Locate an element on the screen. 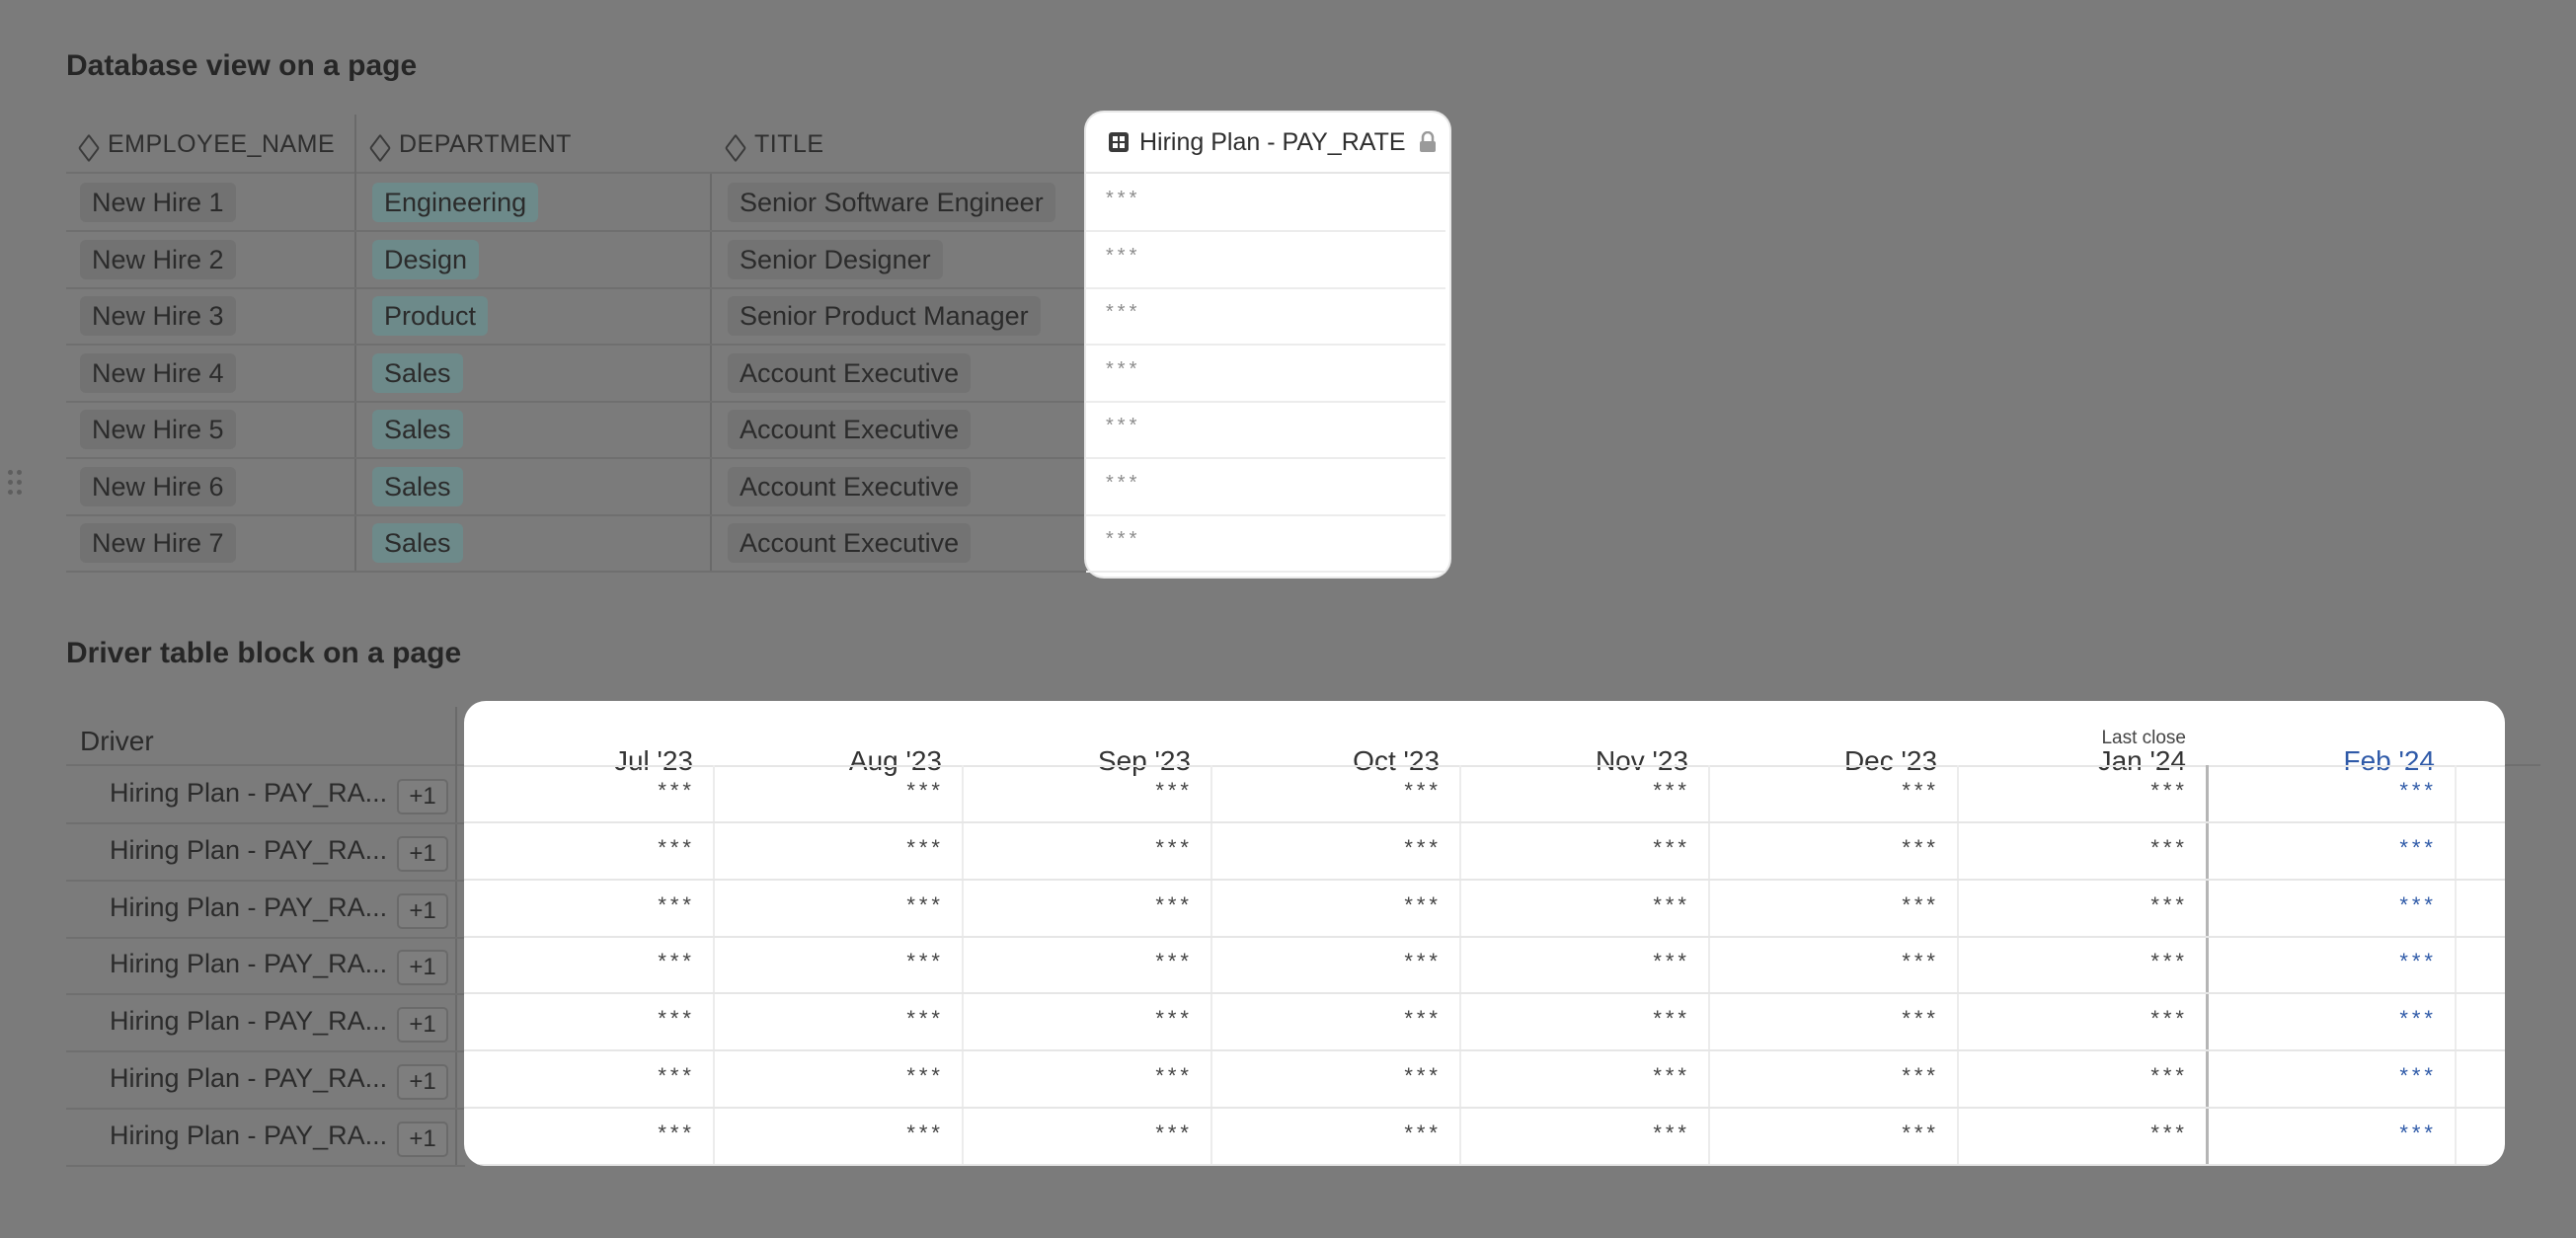 This screenshot has height=1238, width=2576. employee-name-chip: New Hire 1 is located at coordinates (158, 202).